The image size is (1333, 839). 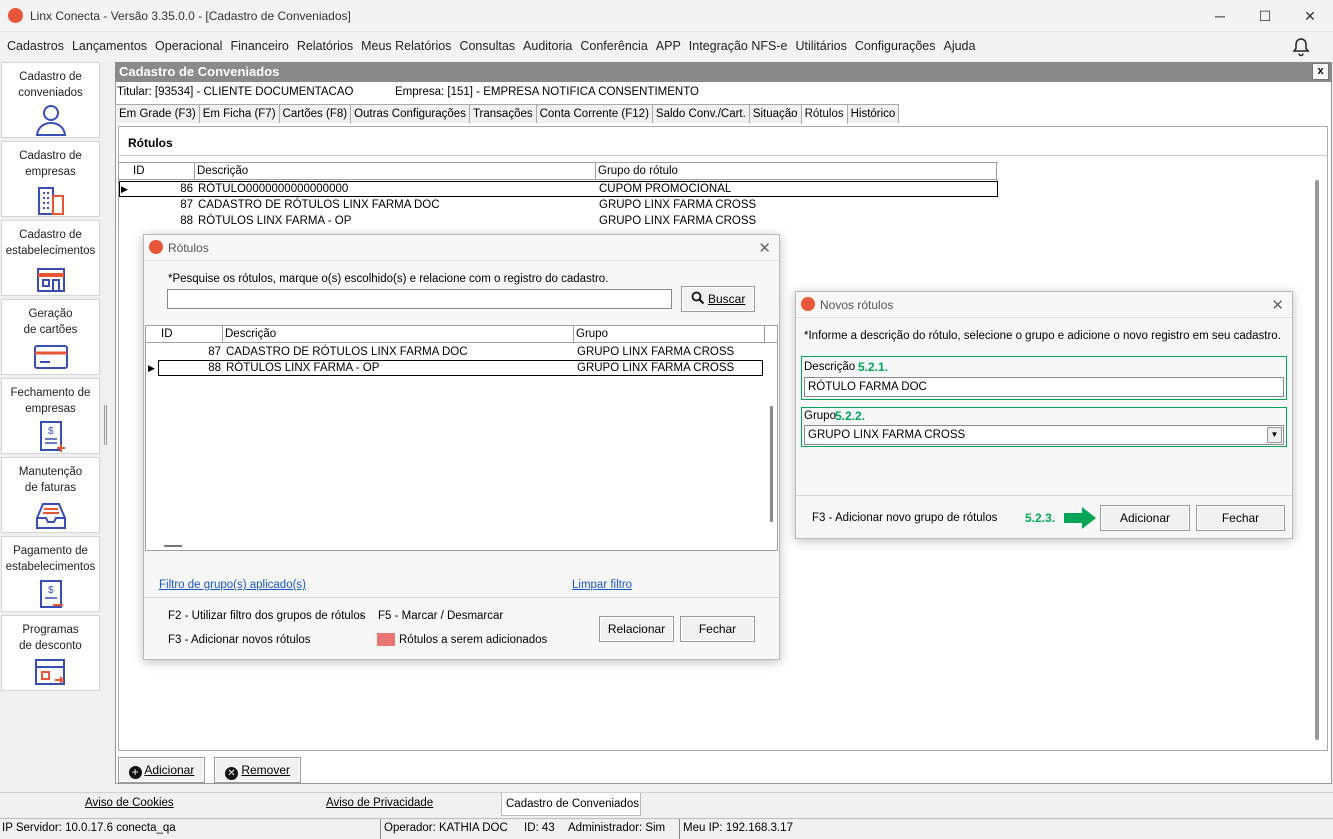 I want to click on tab-em-grade: Em Grade (F3), so click(x=157, y=113).